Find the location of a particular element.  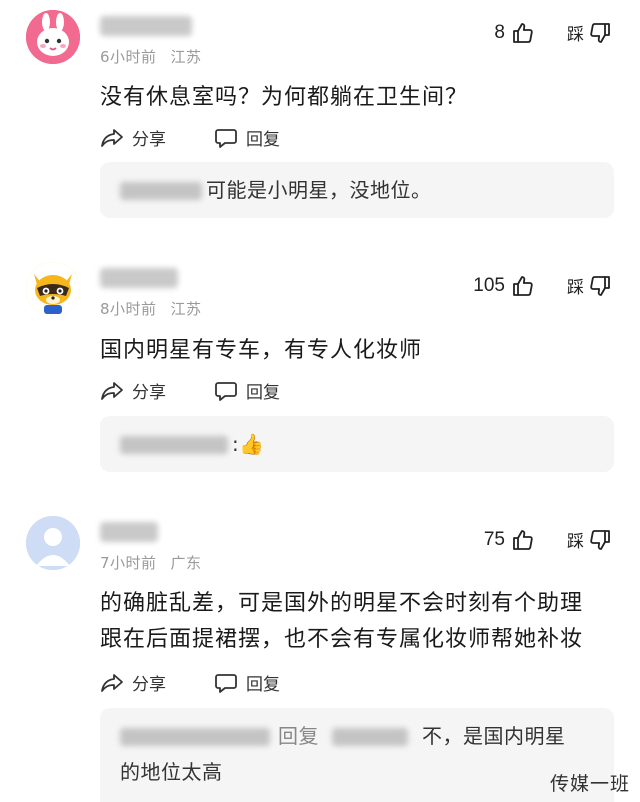

reply-preview-box: 回复 不，是国内明星 的地位太高 is located at coordinates (357, 755).